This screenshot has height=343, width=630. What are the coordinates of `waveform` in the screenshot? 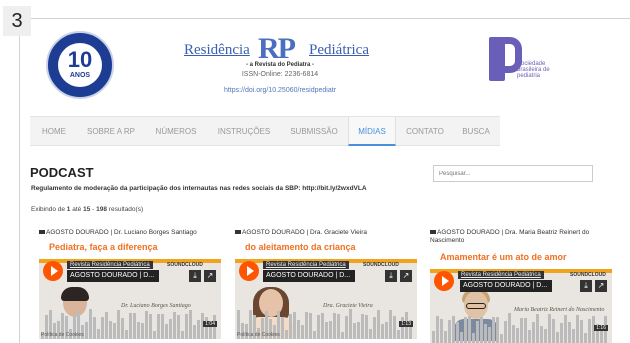 It's located at (521, 326).